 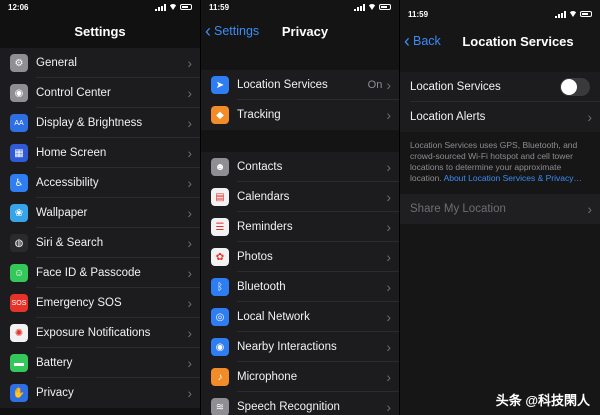 I want to click on tracking-icon: ◆, so click(x=220, y=115).